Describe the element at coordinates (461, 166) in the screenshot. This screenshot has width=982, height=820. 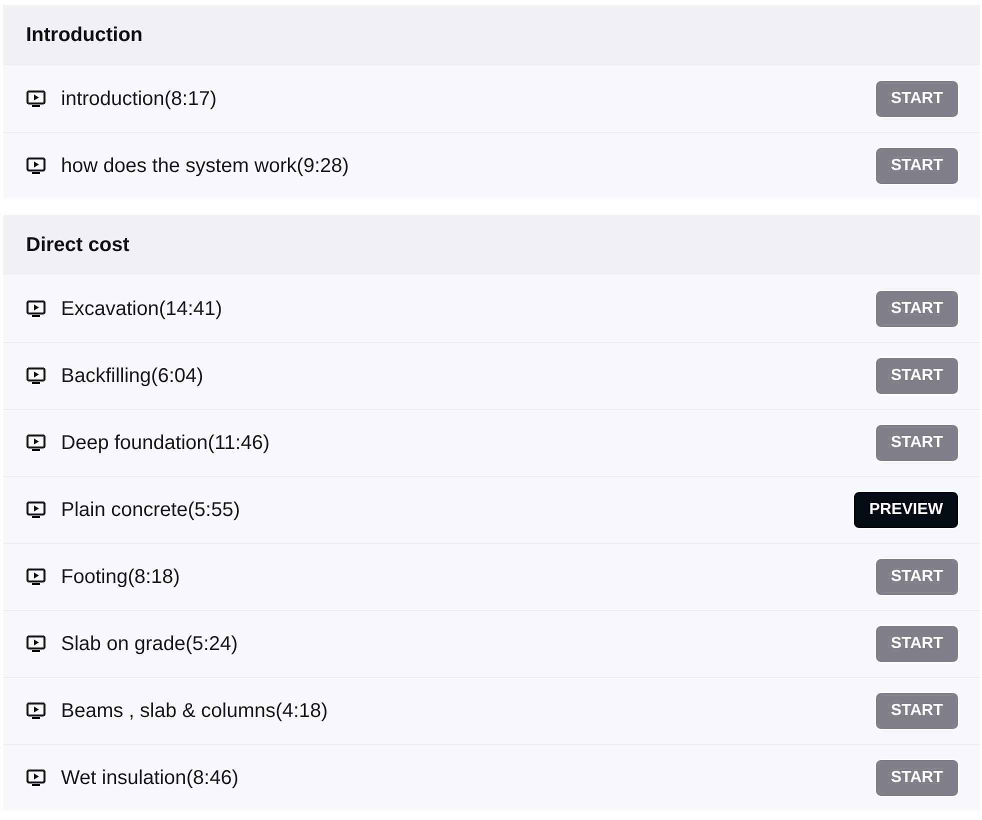
I see `lesson-title: how does the system work(9:28)` at that location.